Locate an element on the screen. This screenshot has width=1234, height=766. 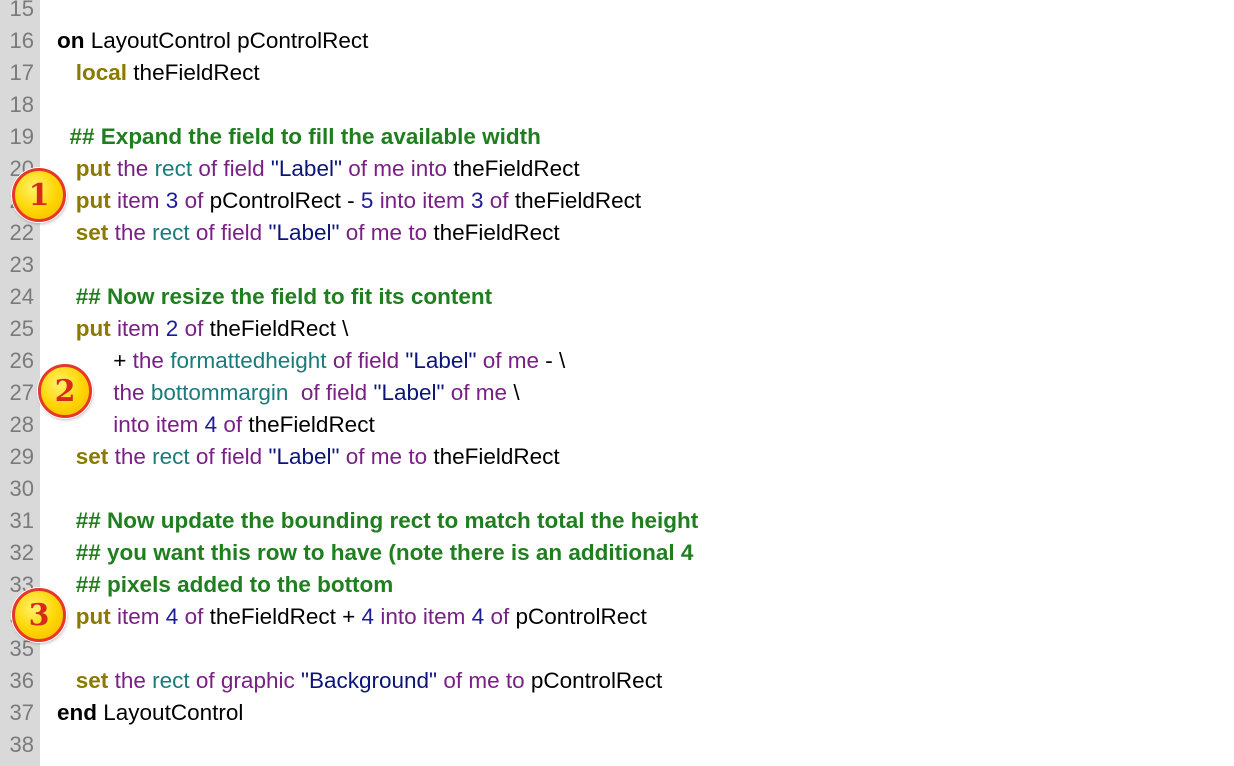
code-token: ## pixels added to the bottom is located at coordinates (234, 584).